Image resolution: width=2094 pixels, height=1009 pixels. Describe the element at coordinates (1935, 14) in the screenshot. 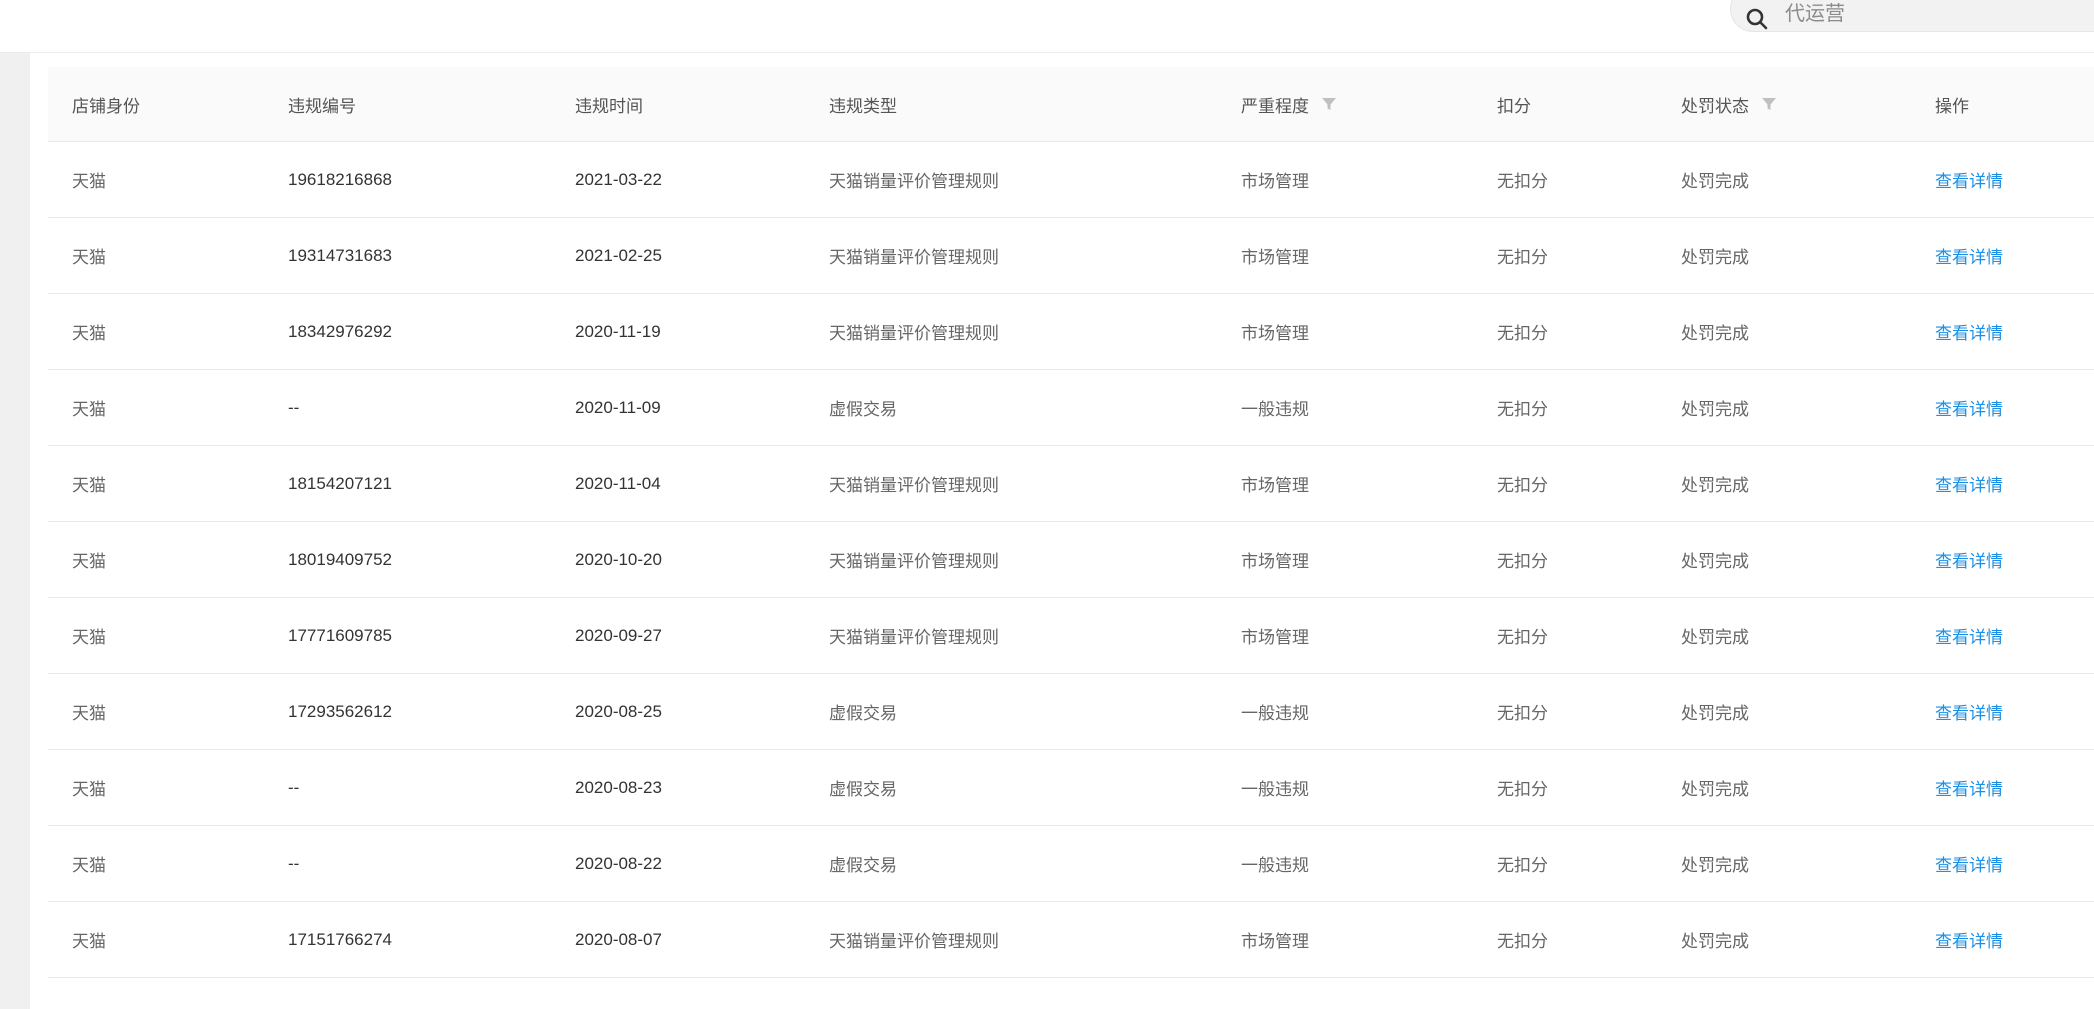

I see `search-input` at that location.